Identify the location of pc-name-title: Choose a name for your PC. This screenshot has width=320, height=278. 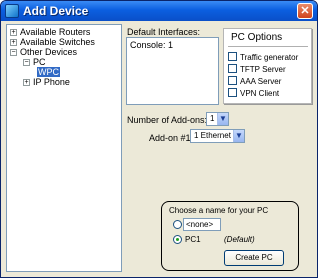
(219, 210).